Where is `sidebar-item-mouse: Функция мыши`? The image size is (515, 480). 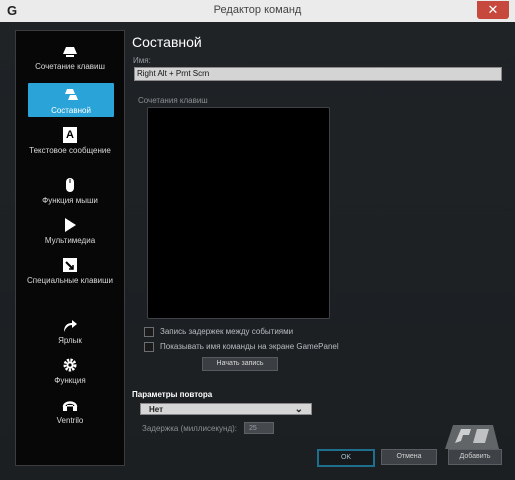 sidebar-item-mouse: Функция мыши is located at coordinates (70, 191).